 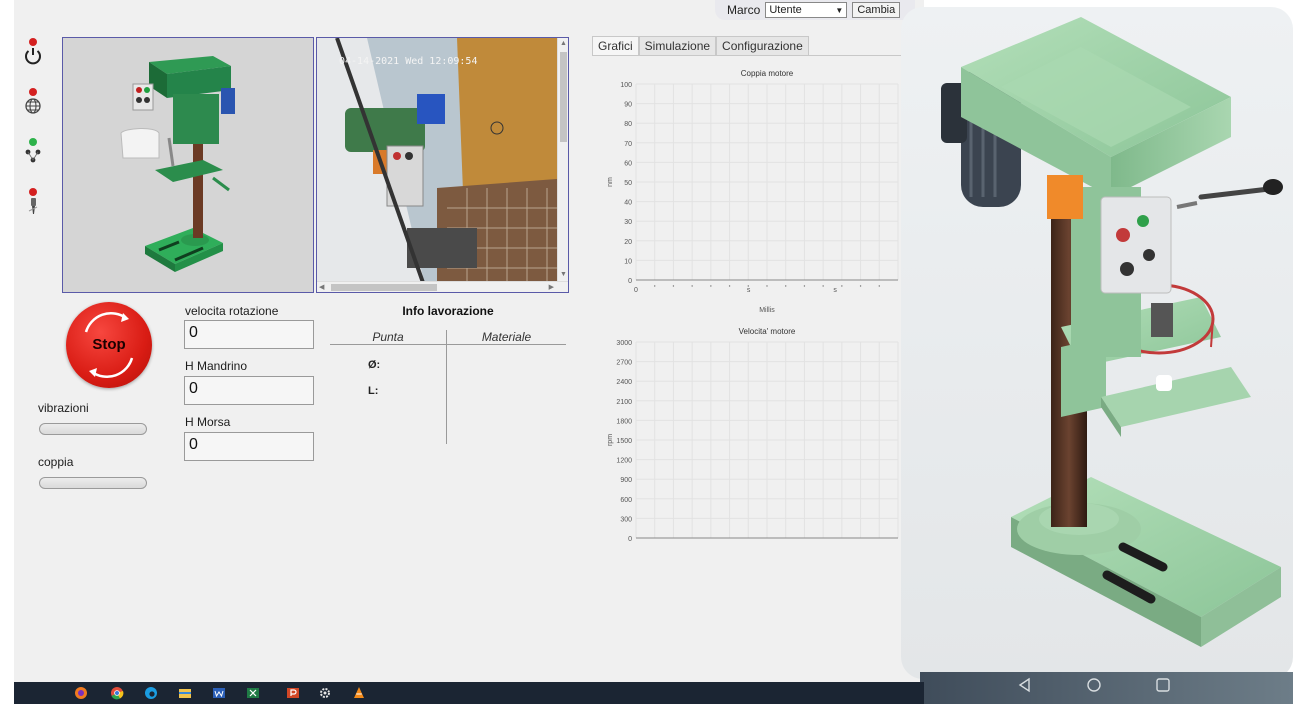 What do you see at coordinates (253, 693) in the screenshot?
I see `excel-icon` at bounding box center [253, 693].